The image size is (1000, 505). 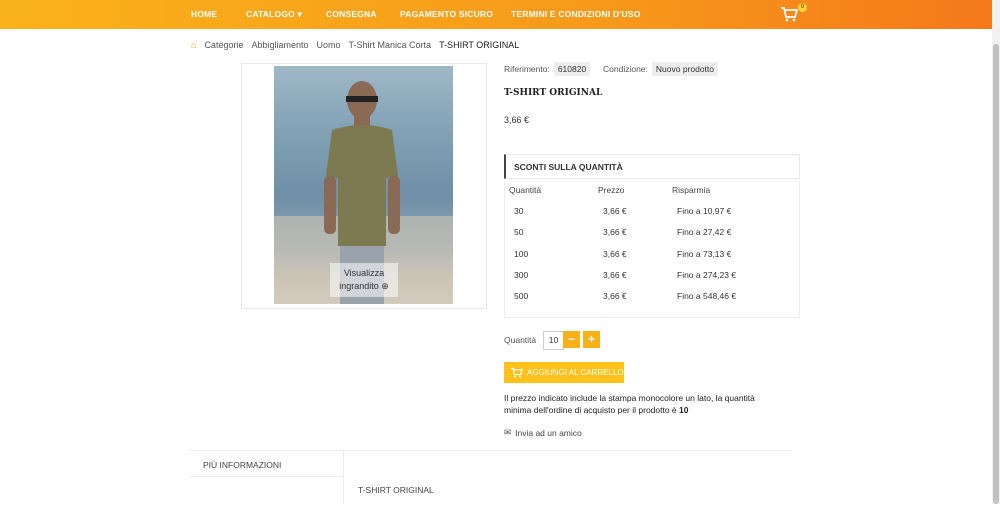 What do you see at coordinates (707, 296) in the screenshot?
I see `discount-savings: Fino a 548,46 €` at bounding box center [707, 296].